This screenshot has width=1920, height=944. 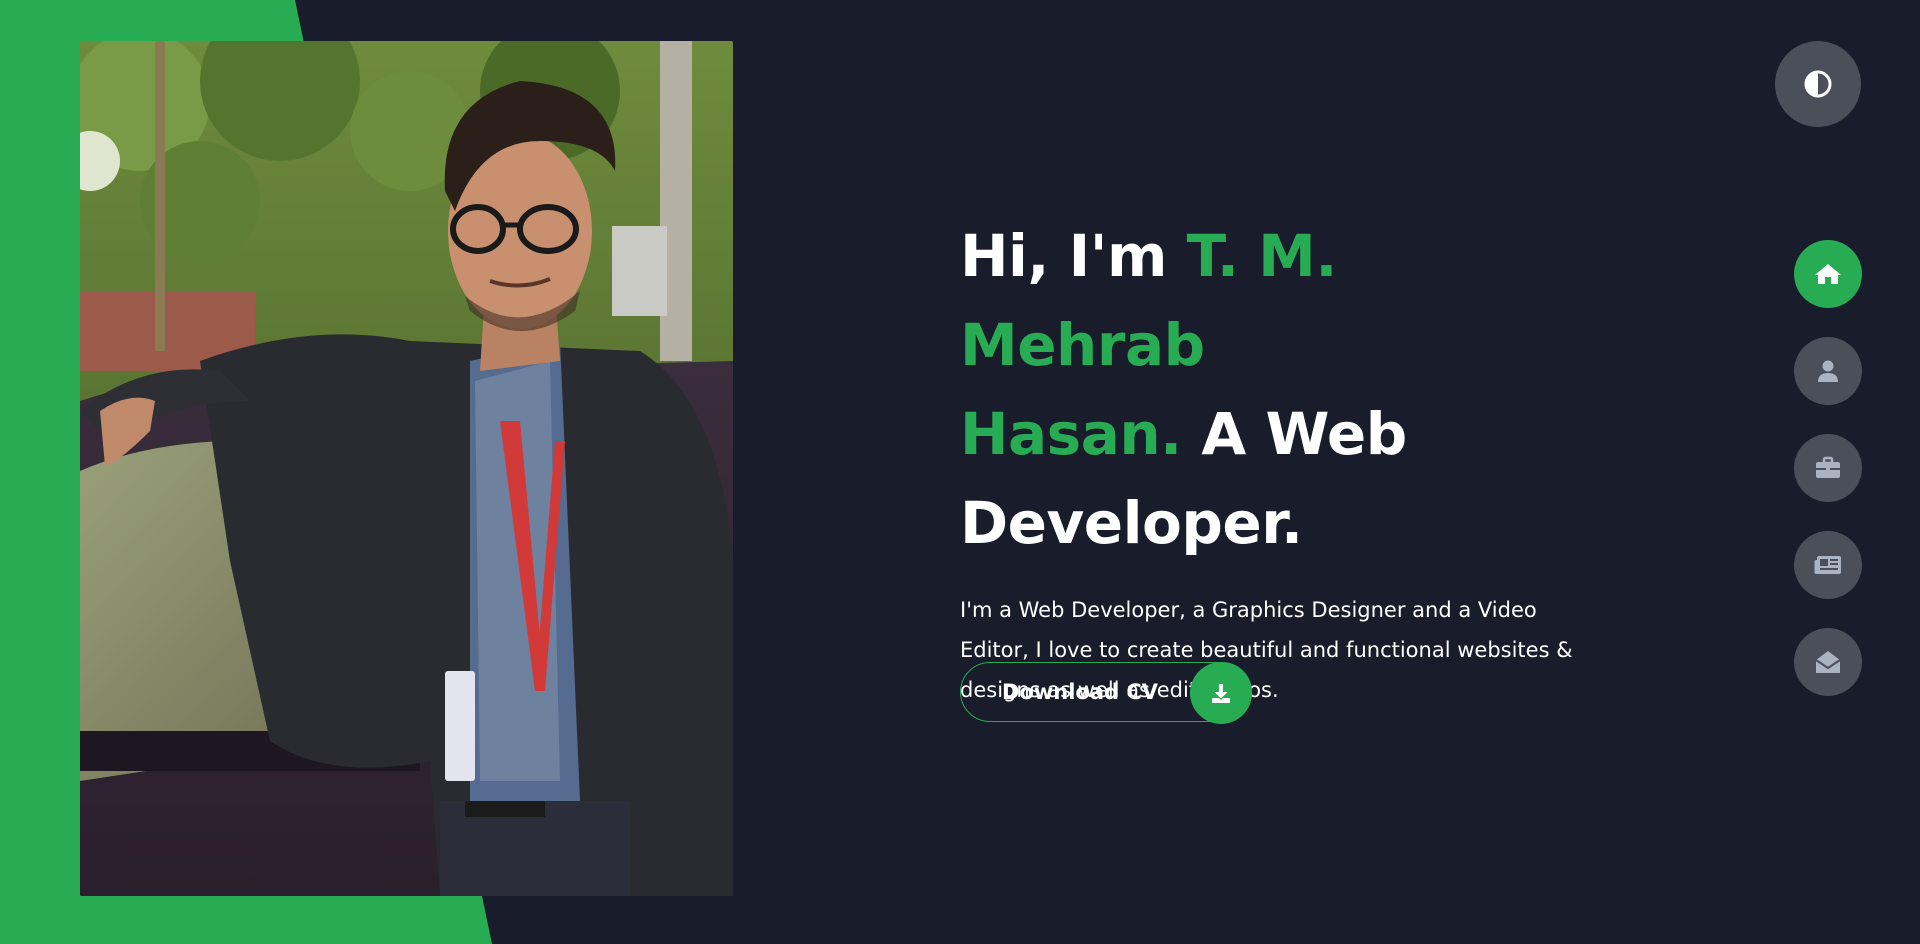 What do you see at coordinates (1131, 523) in the screenshot?
I see `role-line: Developer.` at bounding box center [1131, 523].